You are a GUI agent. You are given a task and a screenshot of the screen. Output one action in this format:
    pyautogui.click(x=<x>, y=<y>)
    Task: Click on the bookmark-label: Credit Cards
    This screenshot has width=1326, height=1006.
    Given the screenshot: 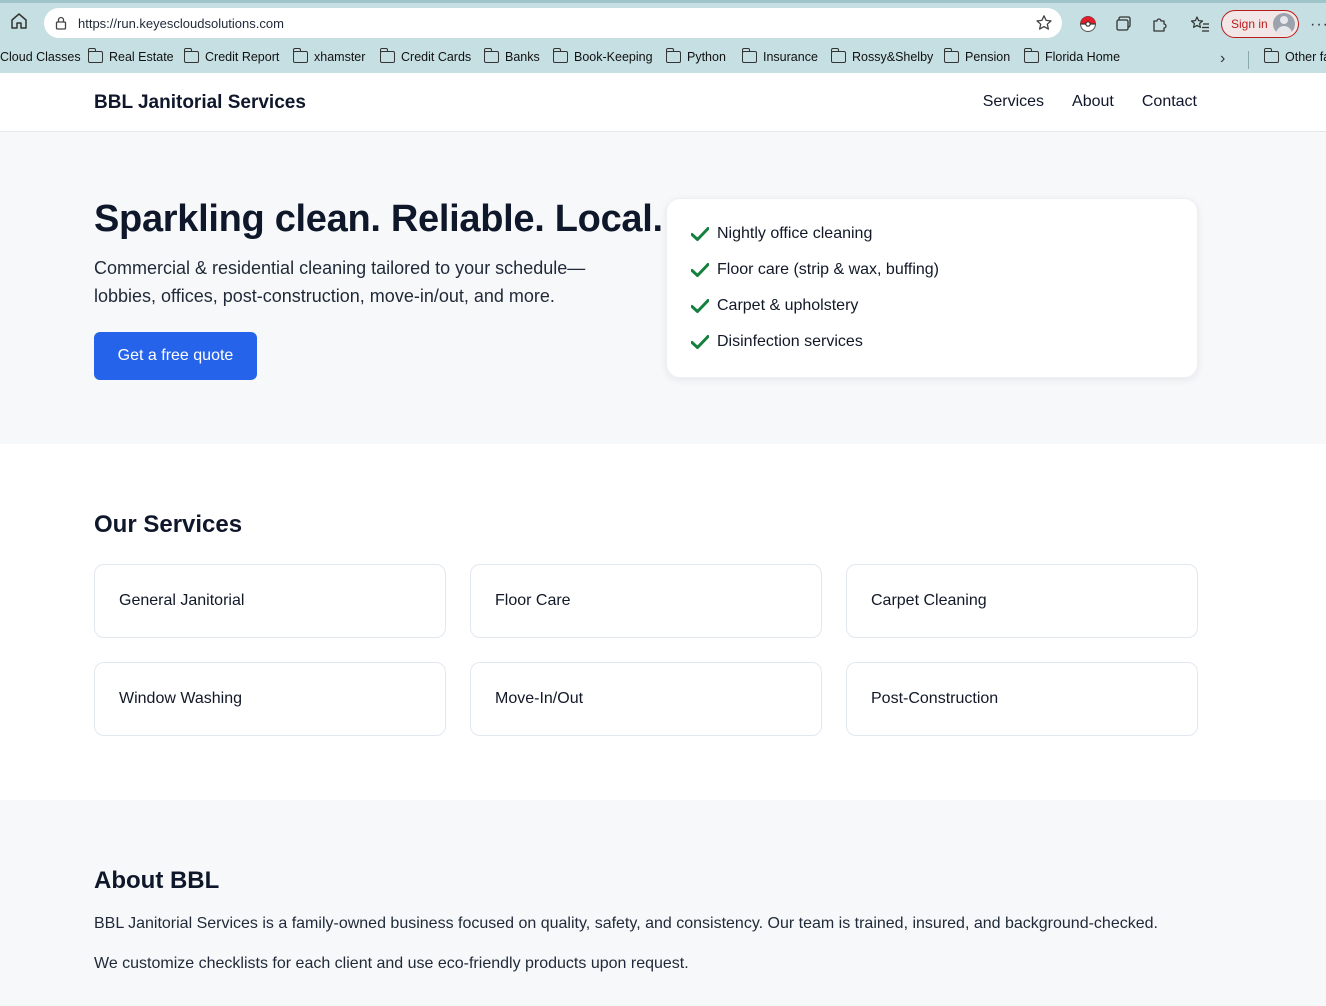 What is the action you would take?
    pyautogui.click(x=436, y=57)
    